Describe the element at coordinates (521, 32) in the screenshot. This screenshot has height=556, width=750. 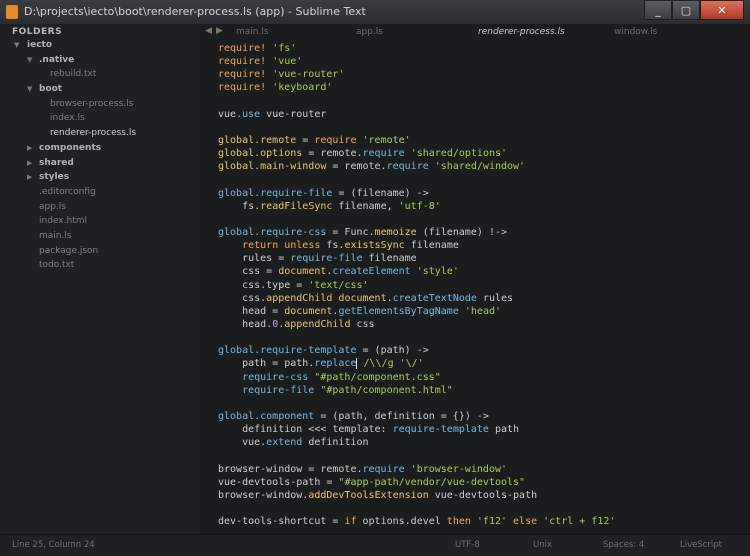
I see `tab-renderer-process-ls: renderer-process.ls` at that location.